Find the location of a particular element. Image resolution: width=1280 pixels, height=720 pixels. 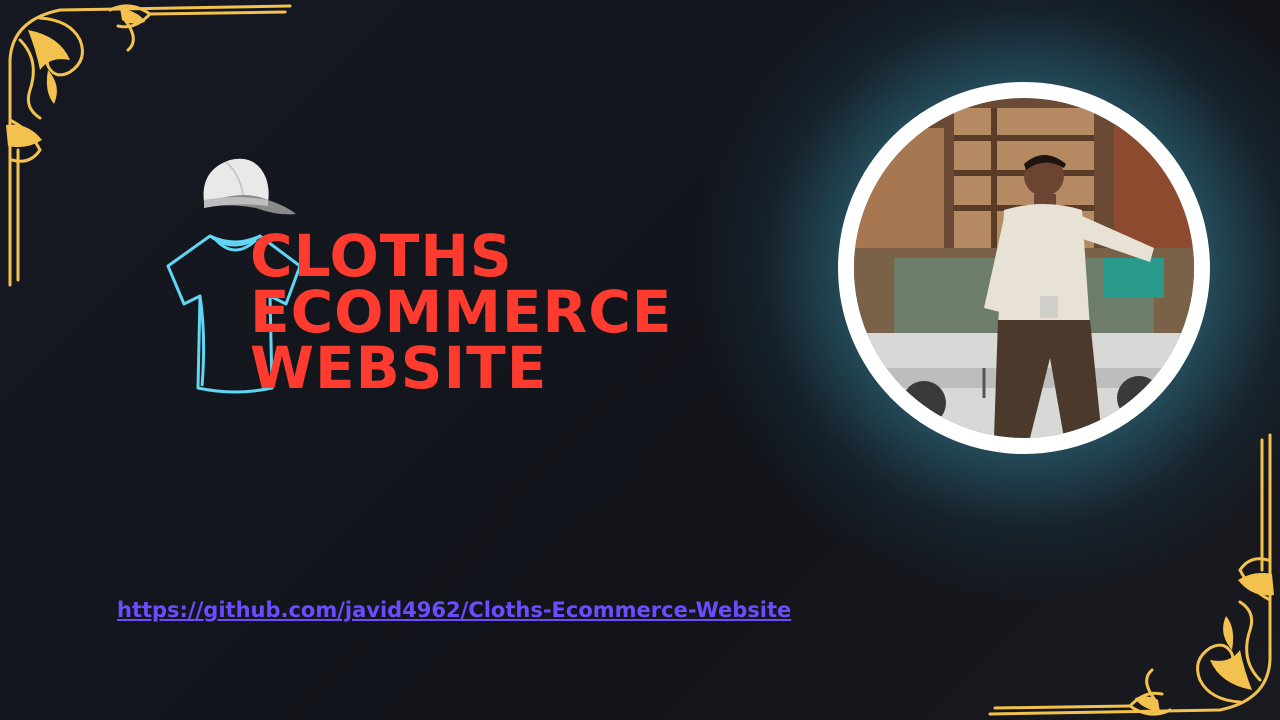

profile-photo-image is located at coordinates (1024, 268).